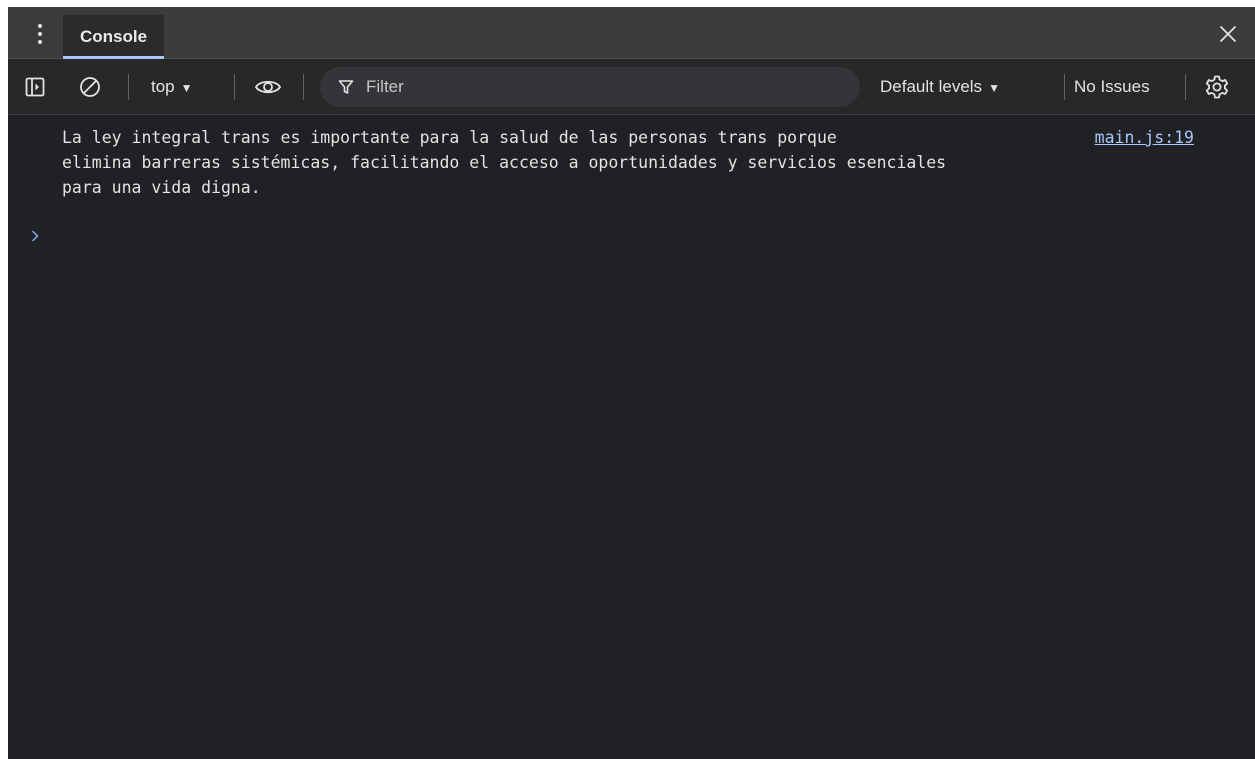 This screenshot has width=1255, height=759. I want to click on log-levels-dropdown: Default levels ▼, so click(940, 87).